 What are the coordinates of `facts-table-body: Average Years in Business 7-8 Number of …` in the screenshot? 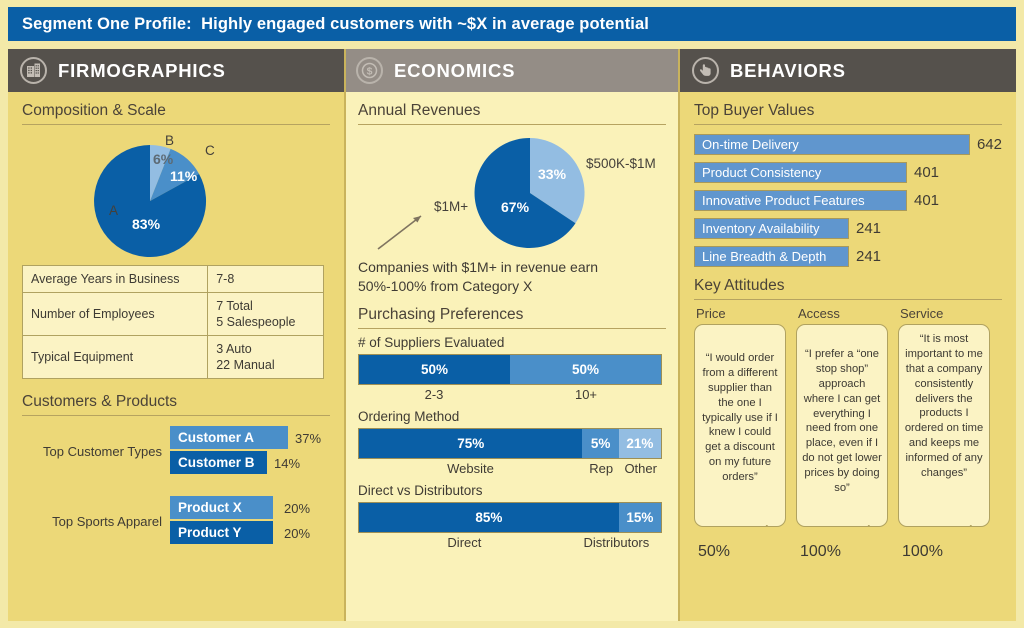 It's located at (172, 322).